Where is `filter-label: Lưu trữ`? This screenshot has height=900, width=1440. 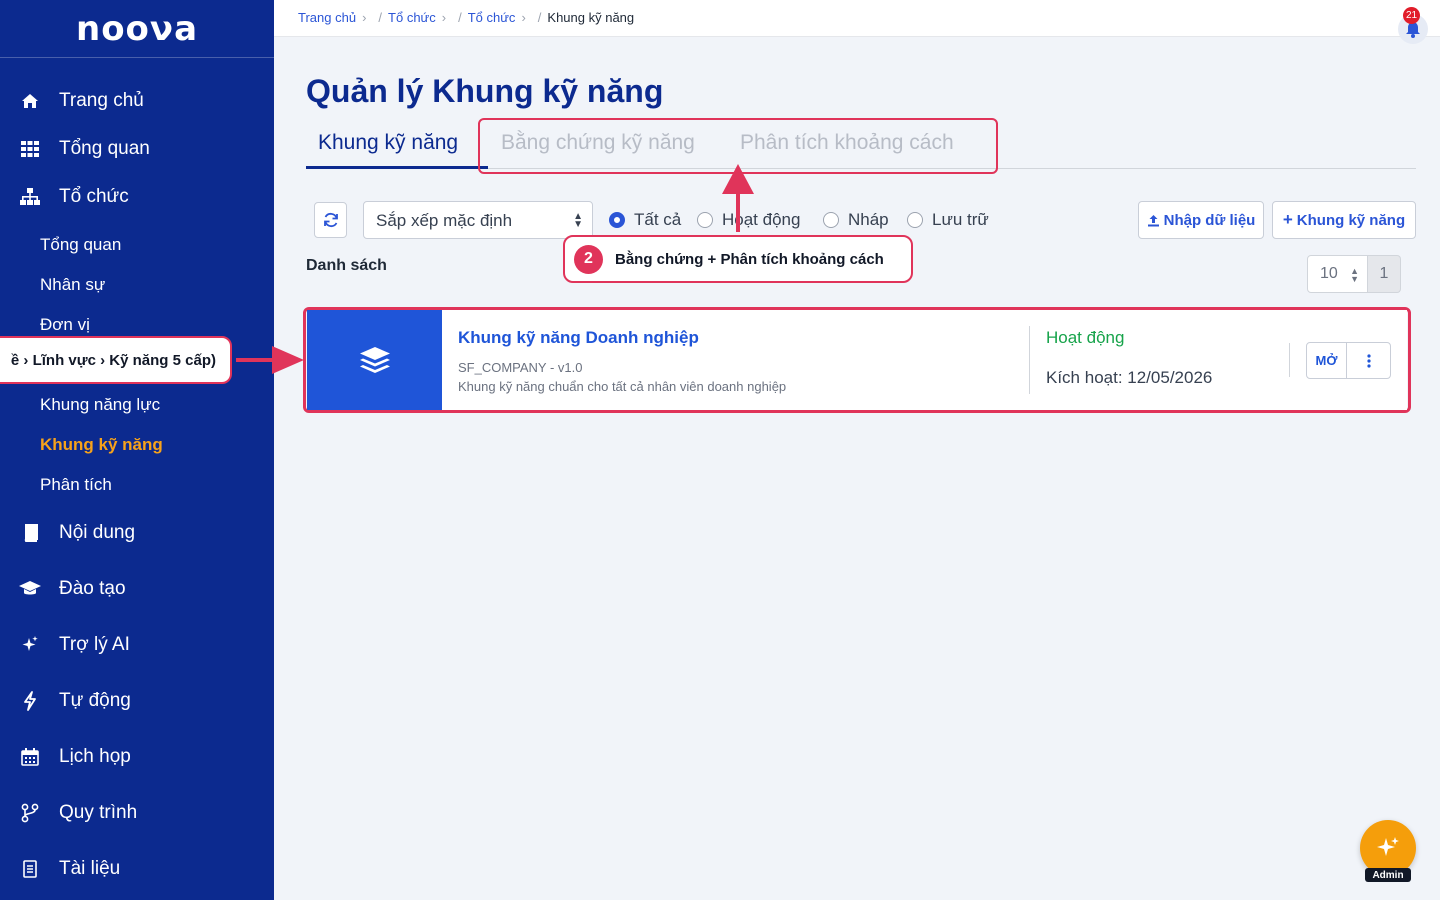
filter-label: Lưu trữ is located at coordinates (960, 219).